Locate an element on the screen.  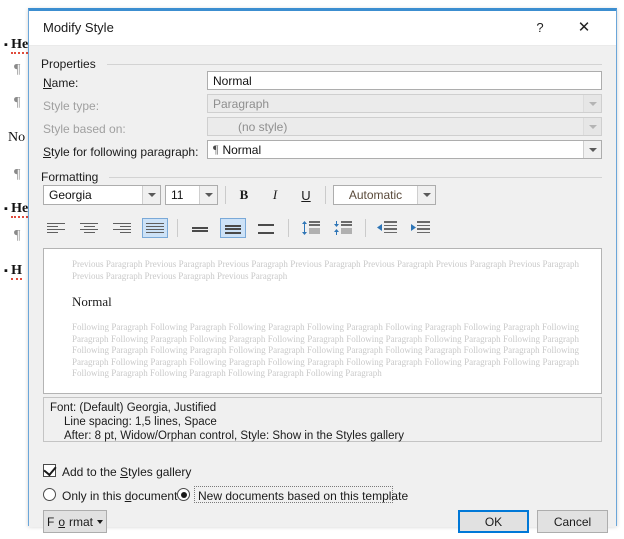
formatting-group-rule is located at coordinates (355, 177).